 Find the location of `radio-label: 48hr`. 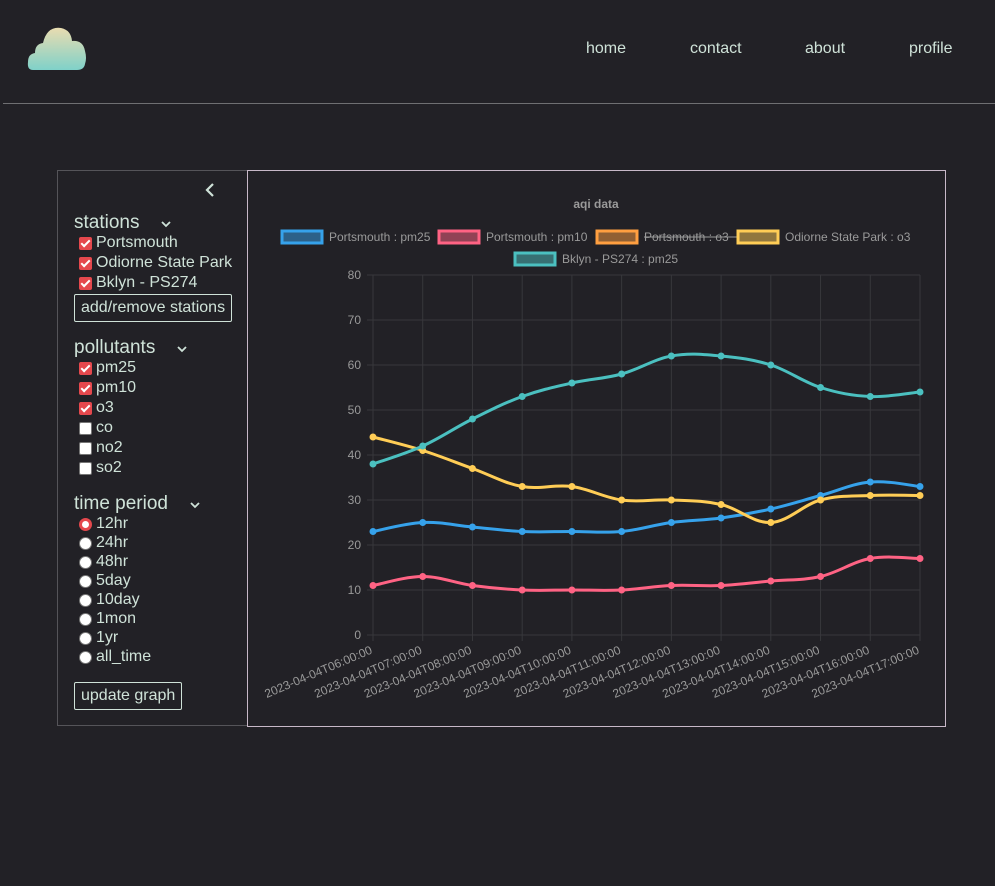

radio-label: 48hr is located at coordinates (112, 561).